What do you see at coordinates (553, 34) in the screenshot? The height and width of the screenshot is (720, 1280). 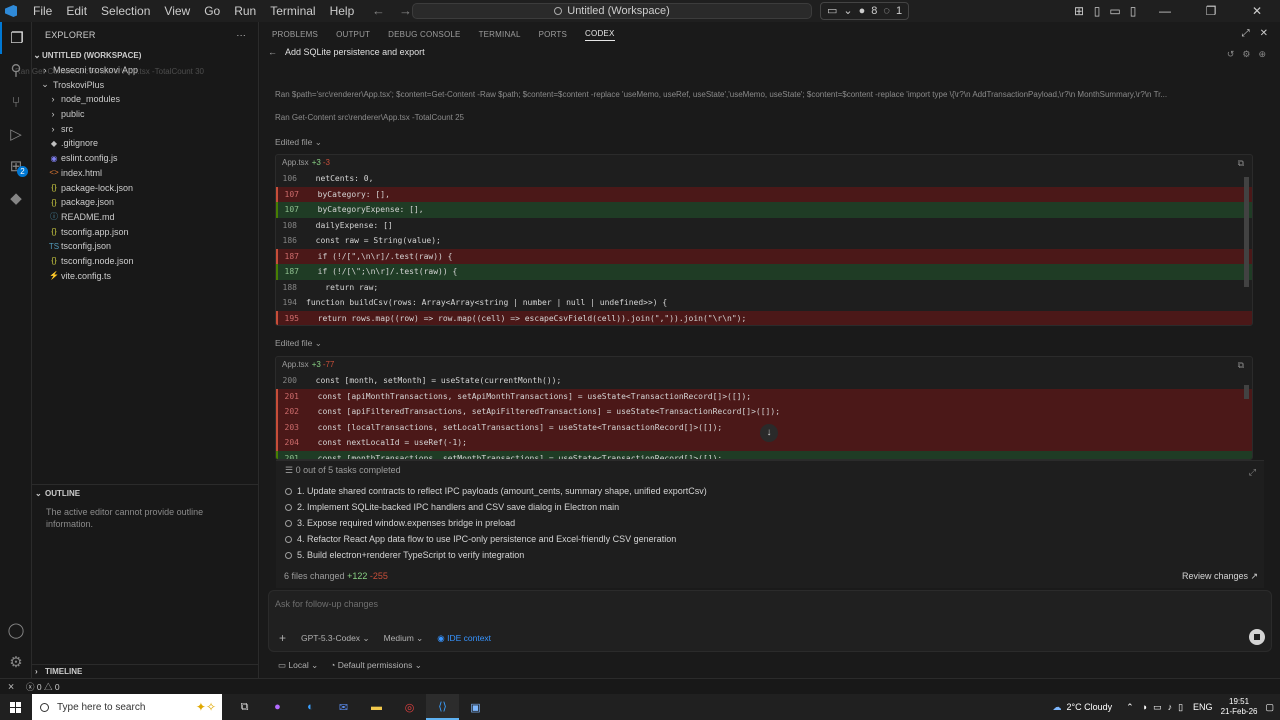 I see `tab-ports: PORTS` at bounding box center [553, 34].